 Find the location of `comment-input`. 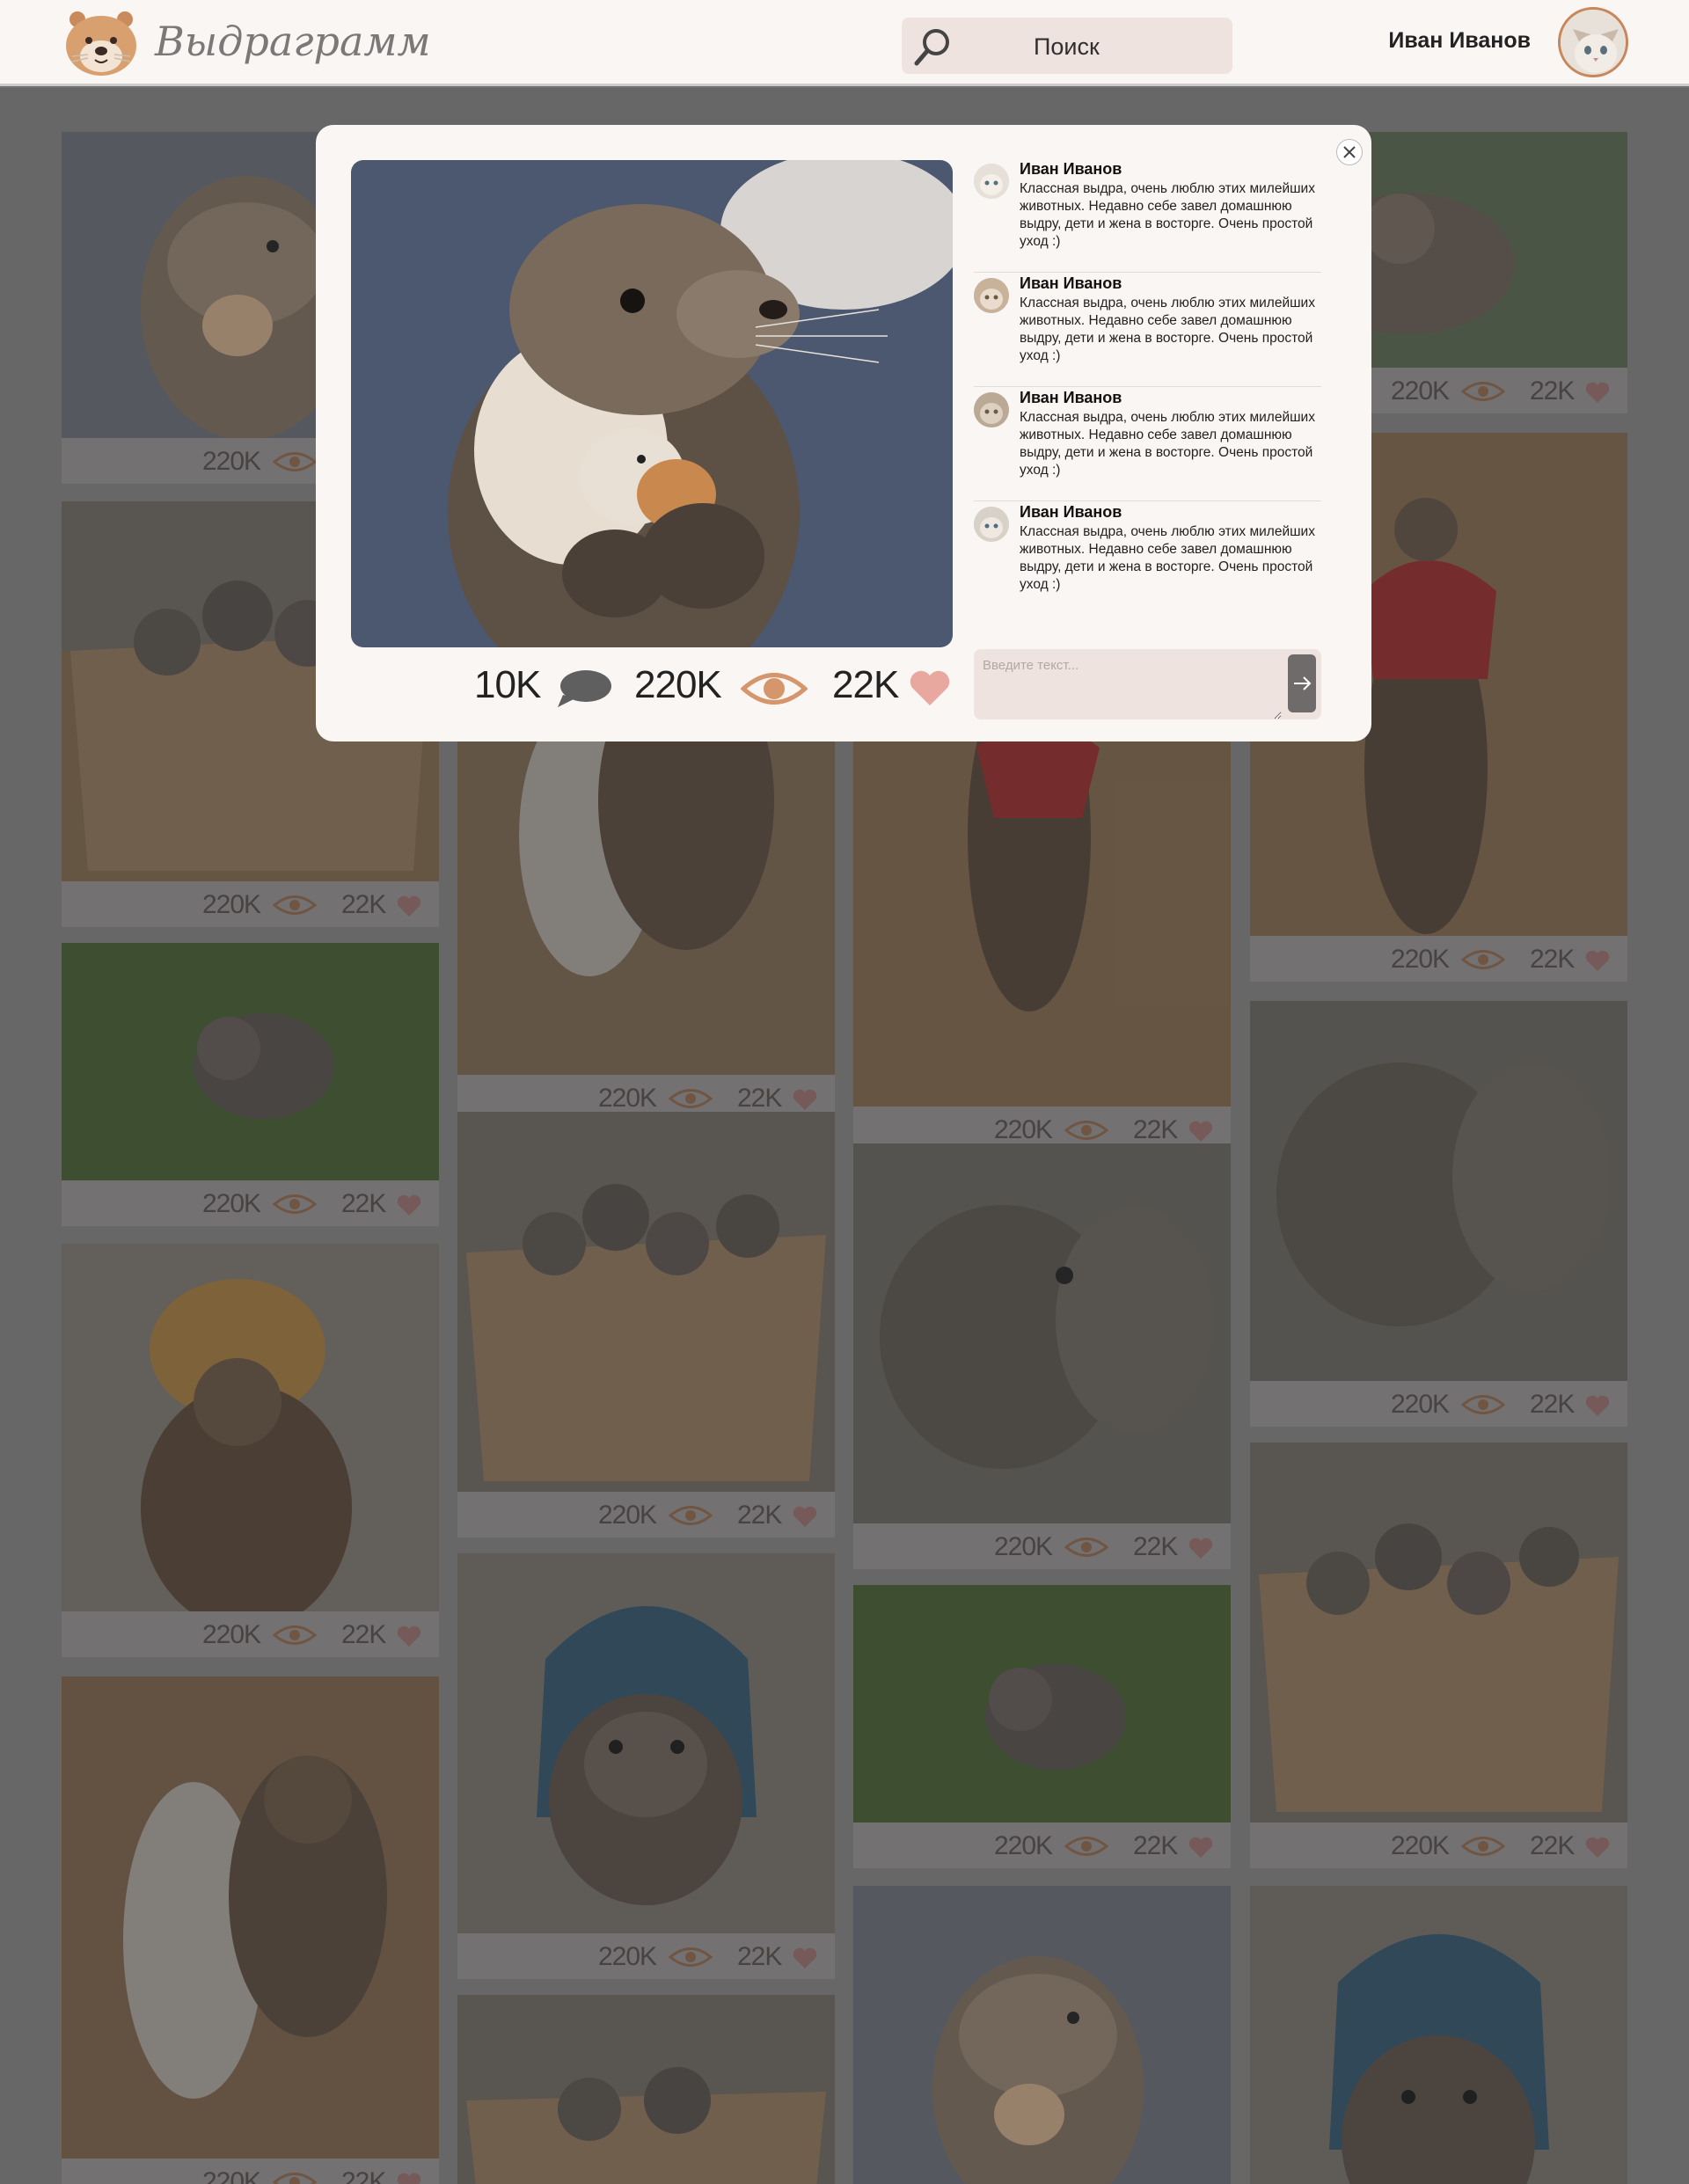

comment-input is located at coordinates (1128, 684).